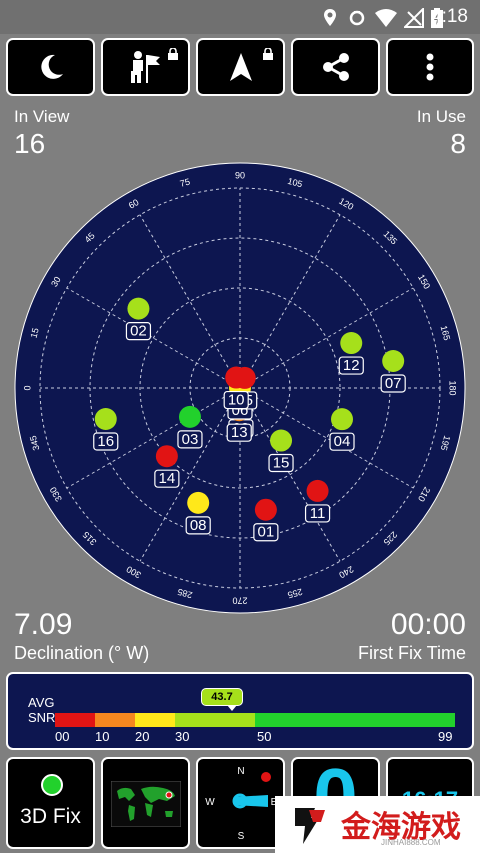 Image resolution: width=480 pixels, height=853 pixels. What do you see at coordinates (264, 736) in the screenshot?
I see `snr-tick: 50` at bounding box center [264, 736].